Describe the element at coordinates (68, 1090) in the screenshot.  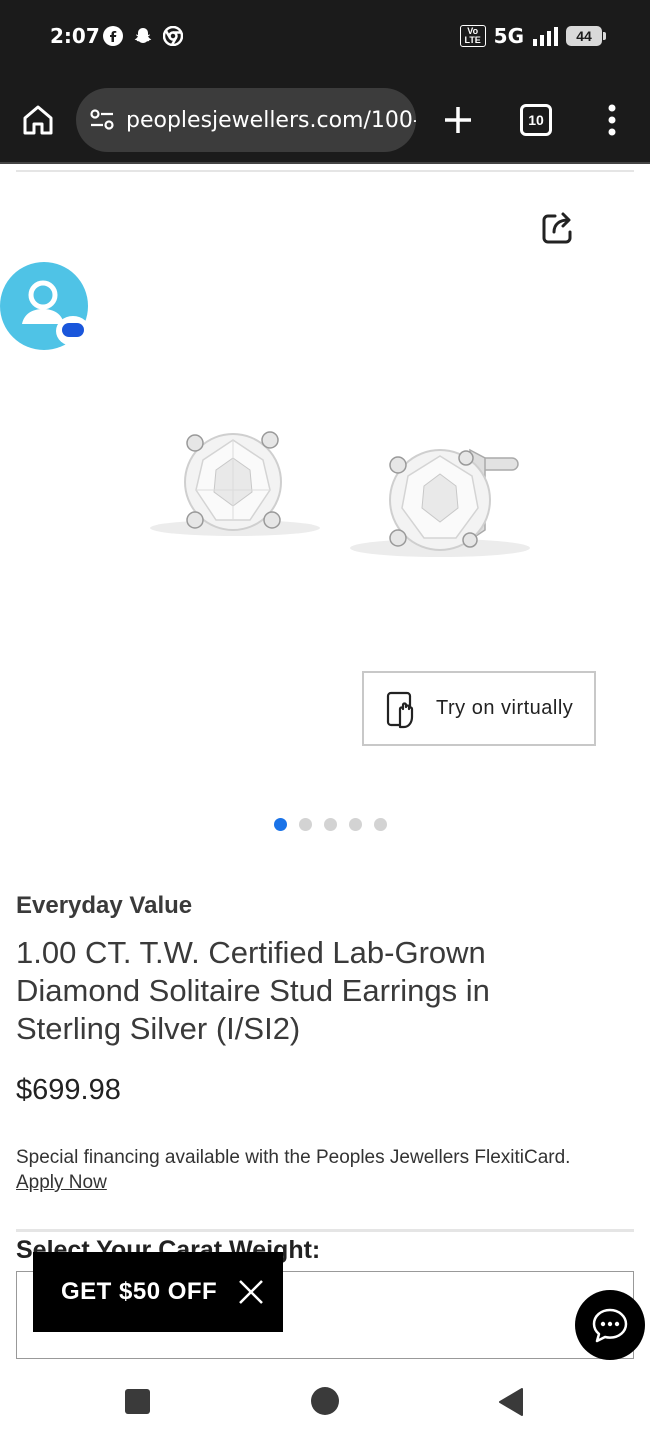
I see `product-price: $699.98` at that location.